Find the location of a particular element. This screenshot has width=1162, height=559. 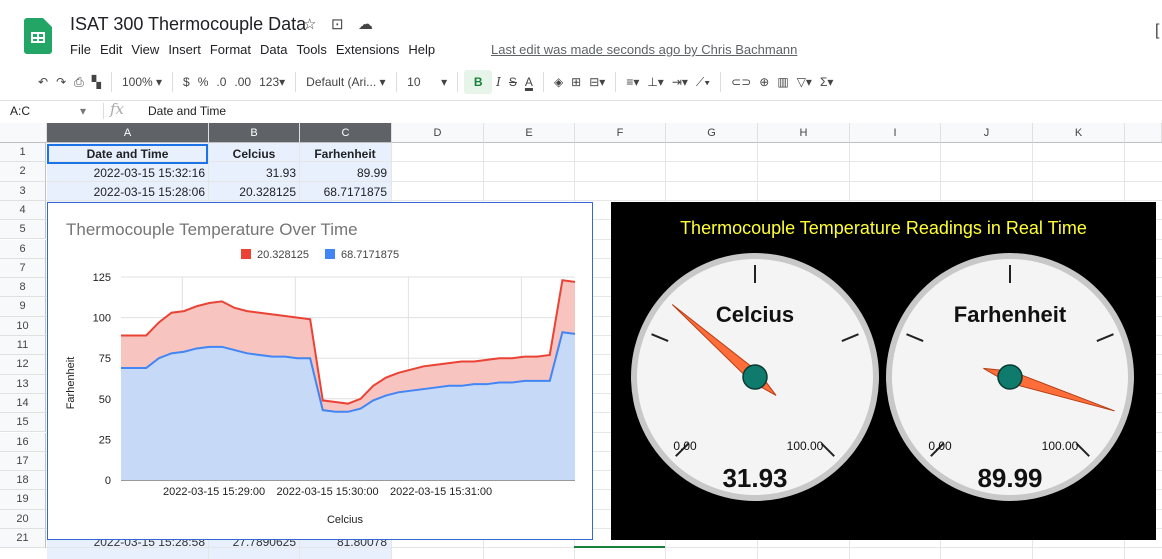

cell-c3: 68.7171875 is located at coordinates (345, 192).